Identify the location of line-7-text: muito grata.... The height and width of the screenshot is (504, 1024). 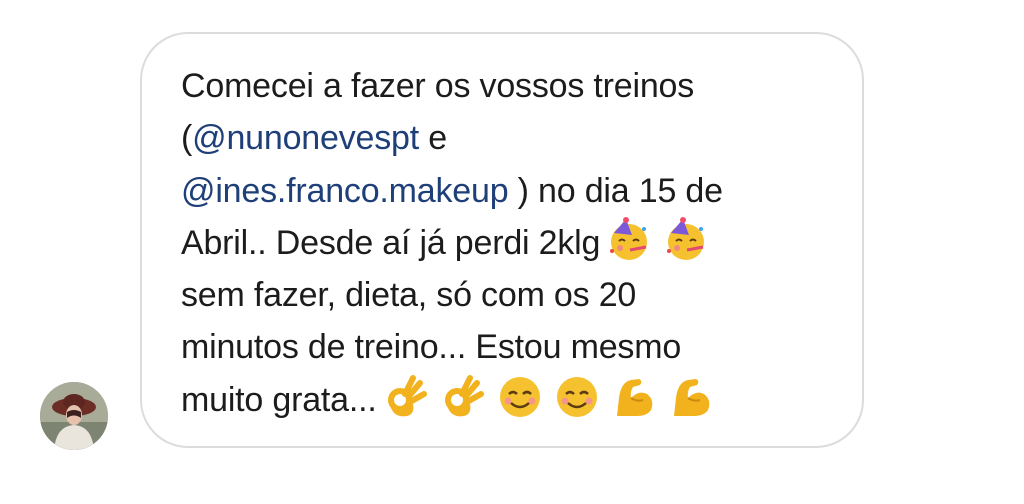
(279, 399).